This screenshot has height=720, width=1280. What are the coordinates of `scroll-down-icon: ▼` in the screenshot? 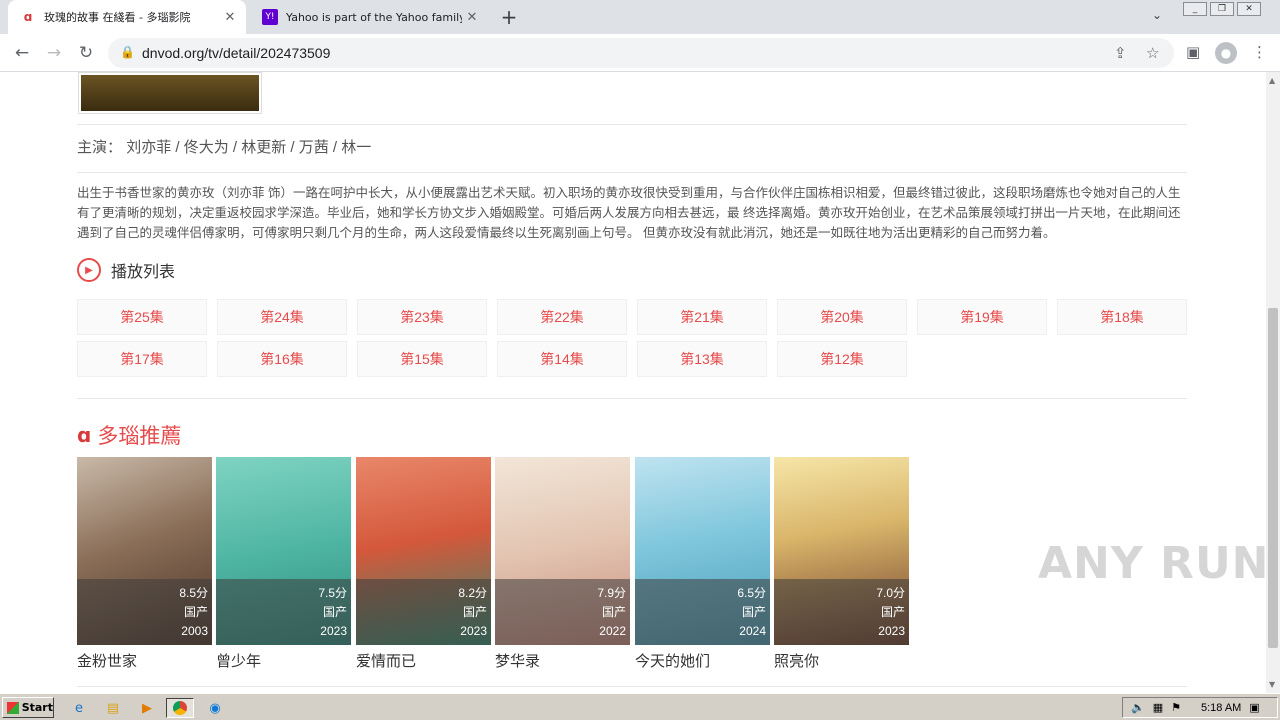 It's located at (1272, 684).